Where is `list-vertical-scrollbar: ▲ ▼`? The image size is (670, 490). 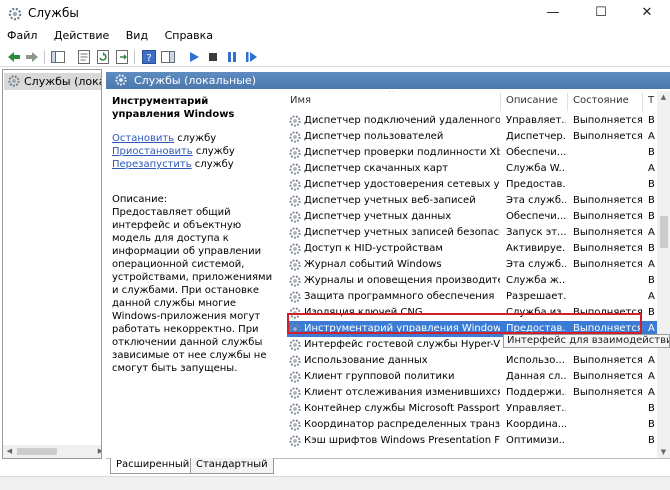 list-vertical-scrollbar: ▲ ▼ is located at coordinates (663, 275).